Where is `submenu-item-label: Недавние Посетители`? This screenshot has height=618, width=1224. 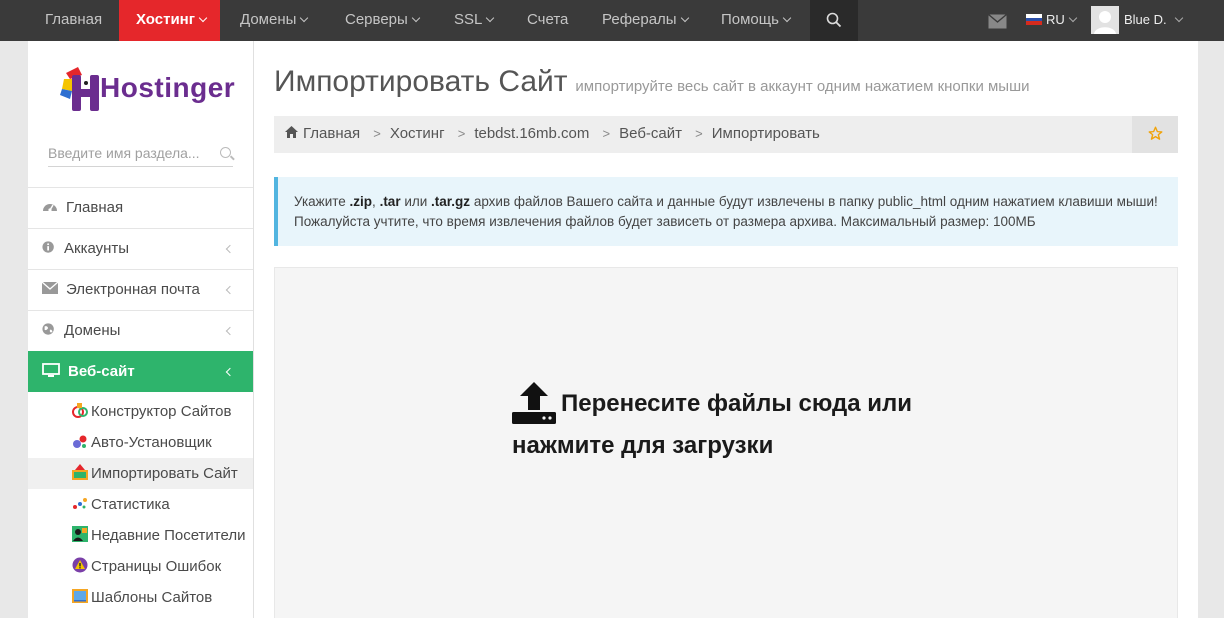
submenu-item-label: Недавние Посетители is located at coordinates (168, 535).